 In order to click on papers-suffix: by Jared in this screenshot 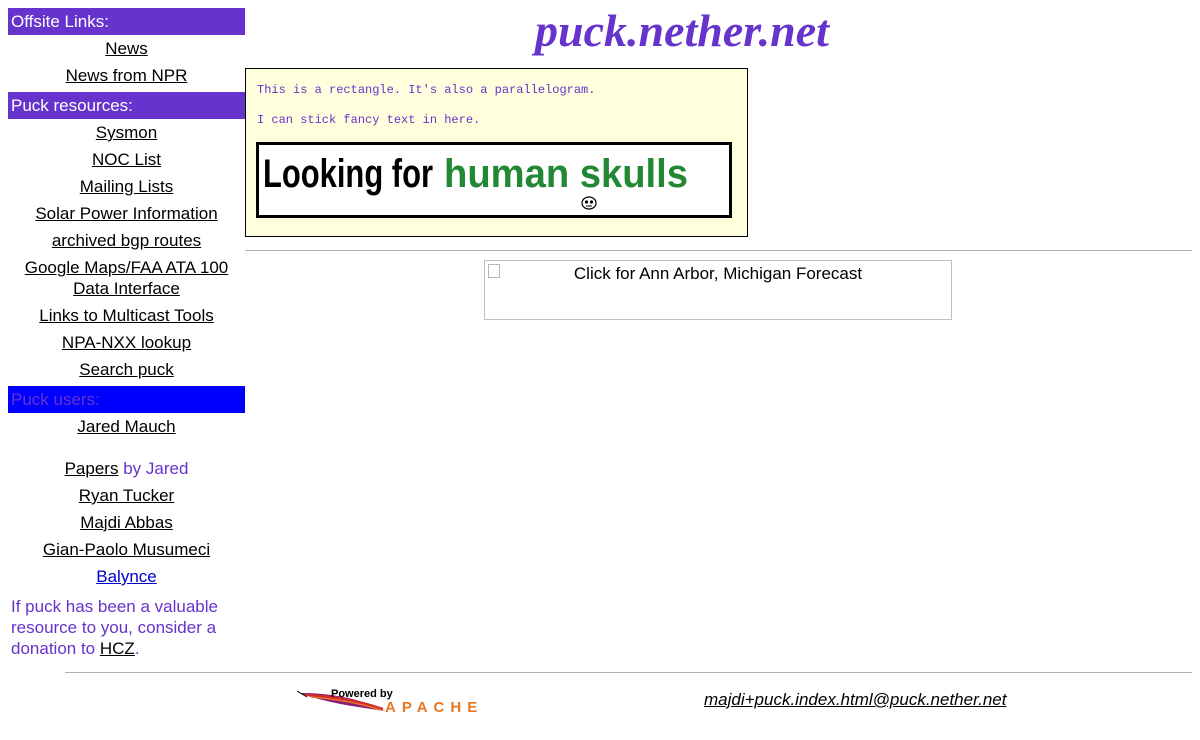, I will do `click(153, 468)`.